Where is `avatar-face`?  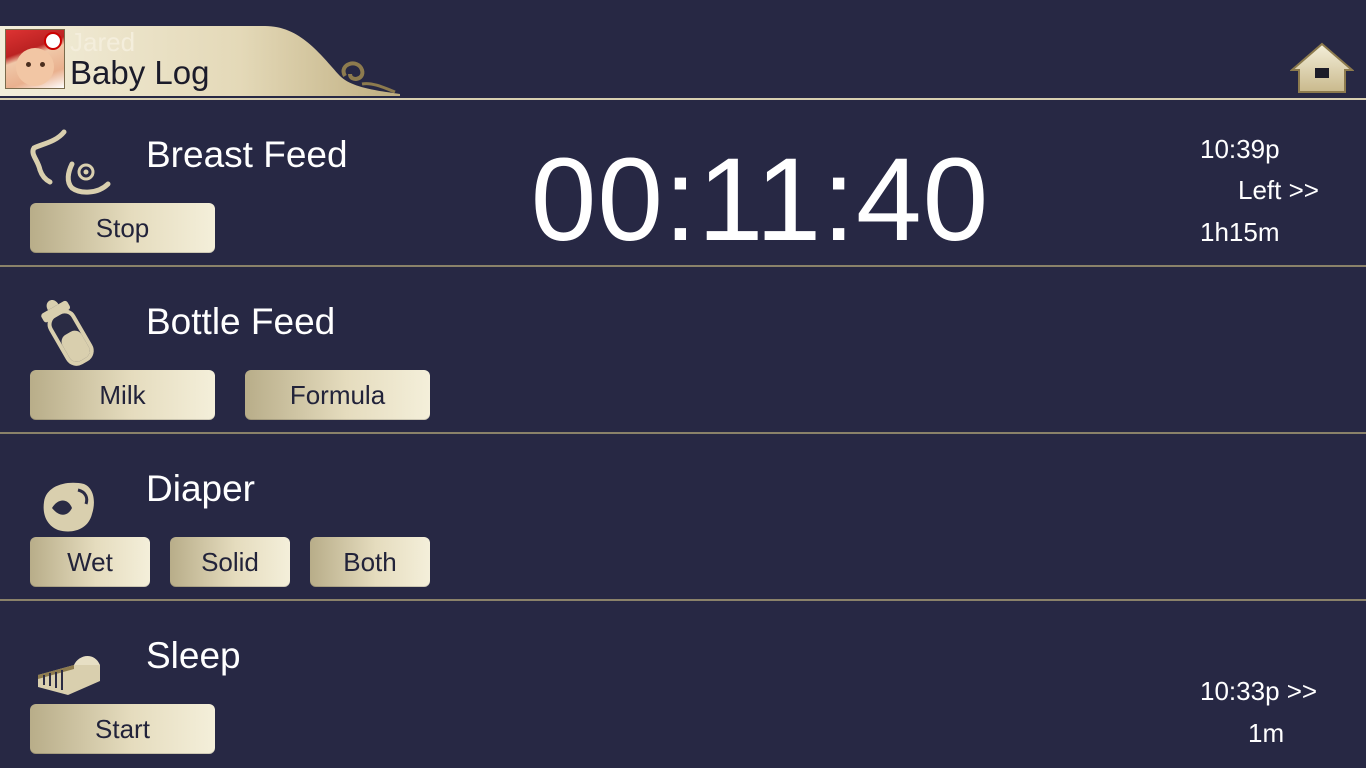 avatar-face is located at coordinates (35, 67).